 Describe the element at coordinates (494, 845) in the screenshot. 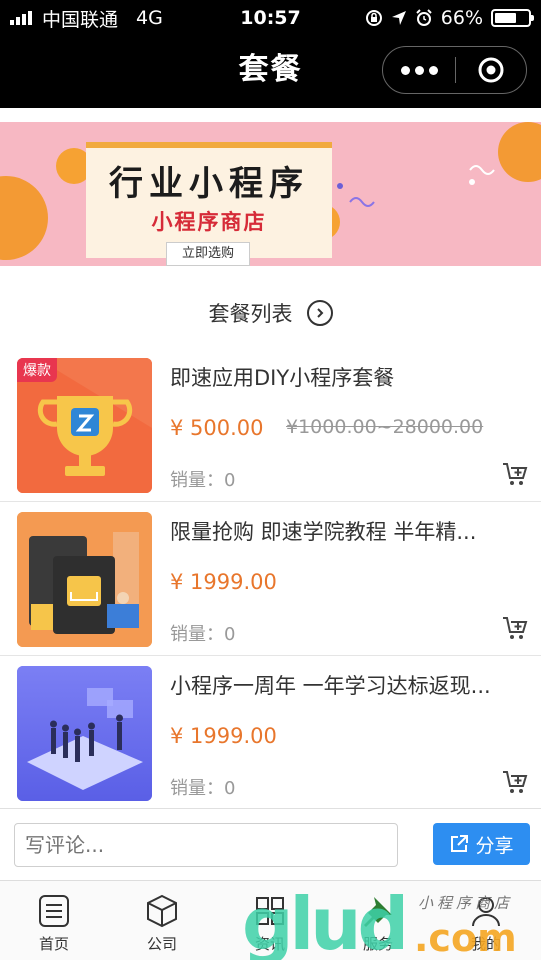

I see `share-label: 分享` at that location.